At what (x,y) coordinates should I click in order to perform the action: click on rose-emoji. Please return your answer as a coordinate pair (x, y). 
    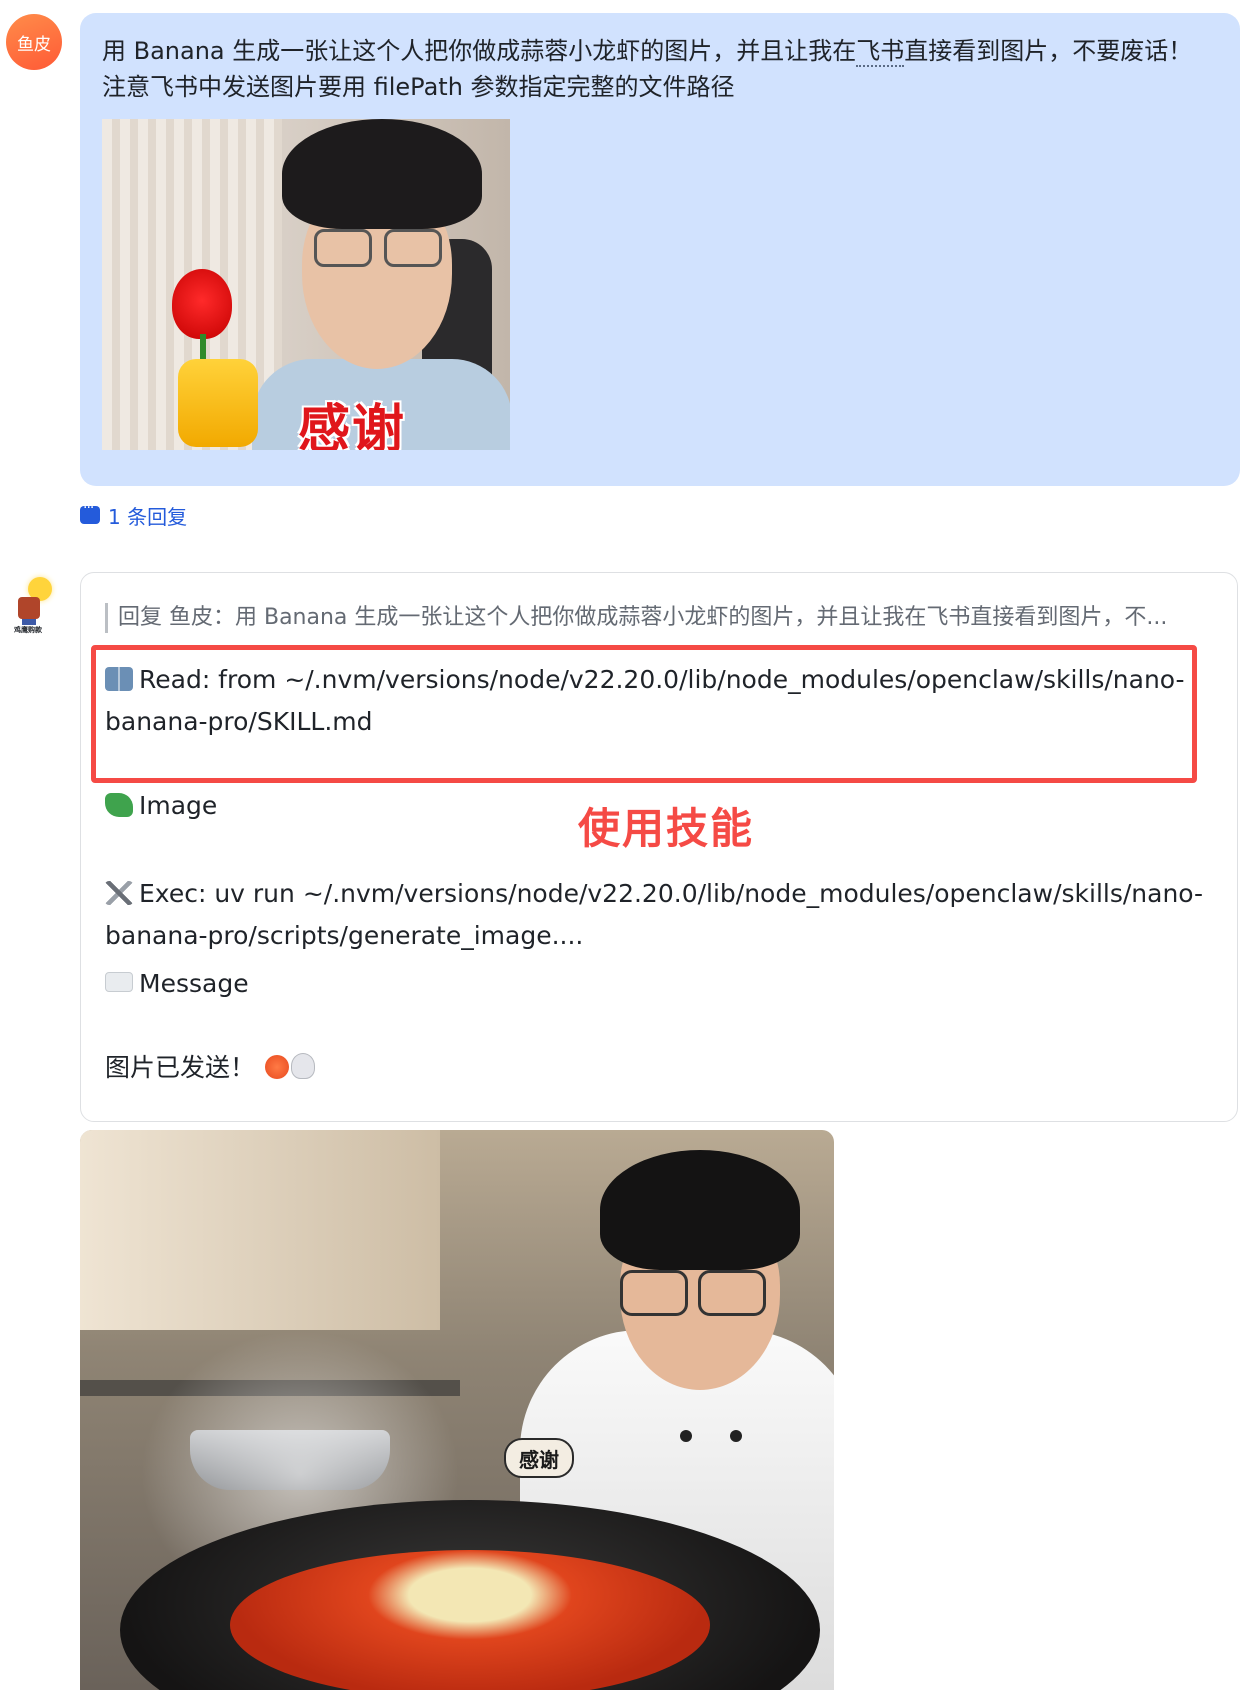
    Looking at the image, I should click on (202, 304).